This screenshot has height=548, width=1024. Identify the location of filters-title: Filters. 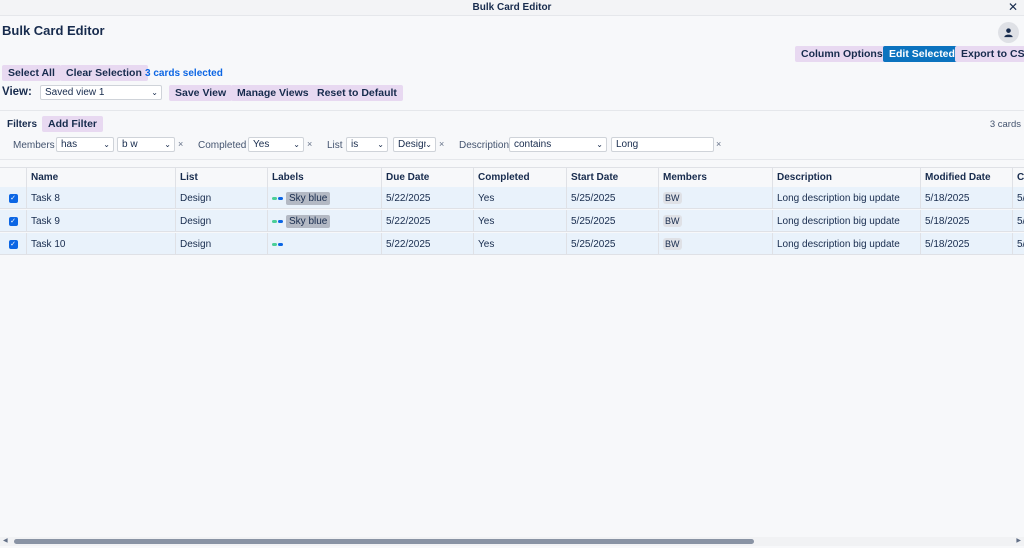
(22, 124).